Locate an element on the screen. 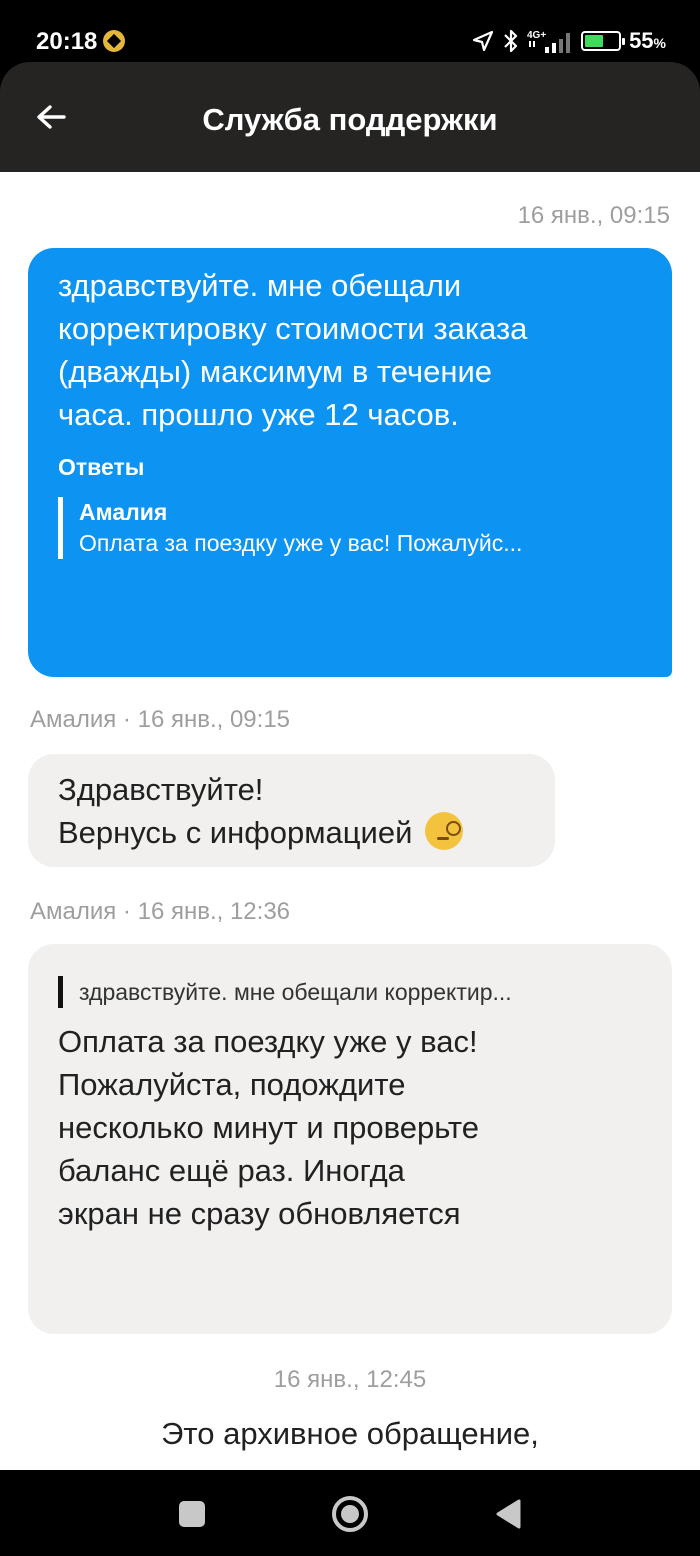 Image resolution: width=700 pixels, height=1556 pixels. recents-button is located at coordinates (192, 1514).